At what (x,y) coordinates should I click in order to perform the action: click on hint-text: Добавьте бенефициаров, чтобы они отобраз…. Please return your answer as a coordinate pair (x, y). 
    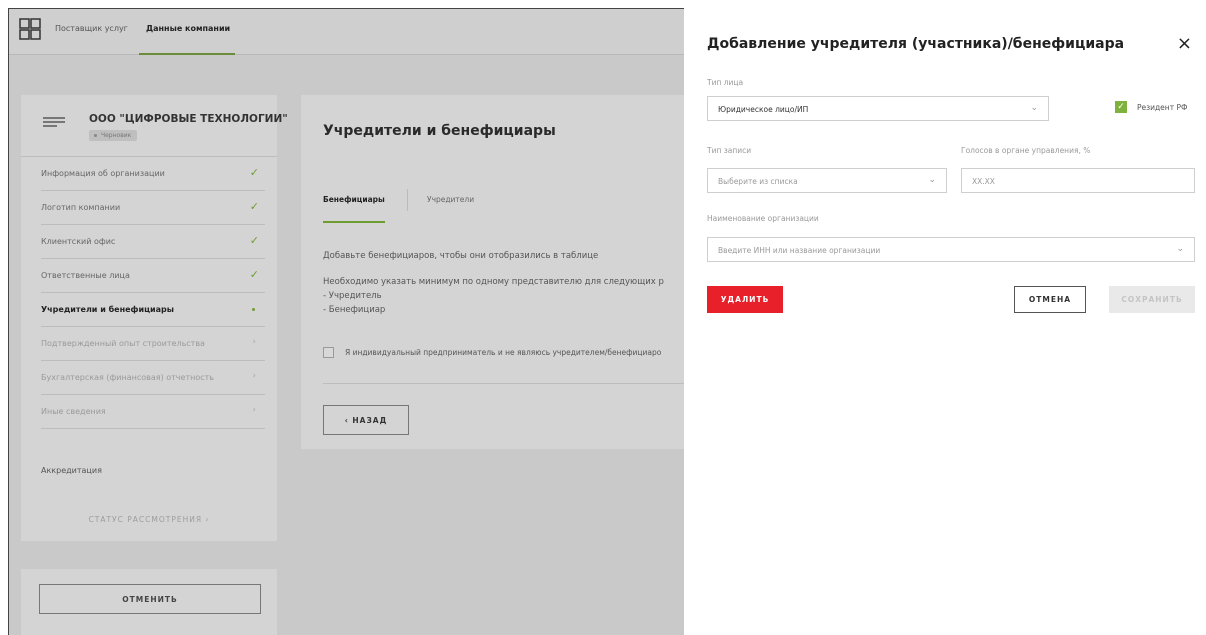
    Looking at the image, I should click on (461, 256).